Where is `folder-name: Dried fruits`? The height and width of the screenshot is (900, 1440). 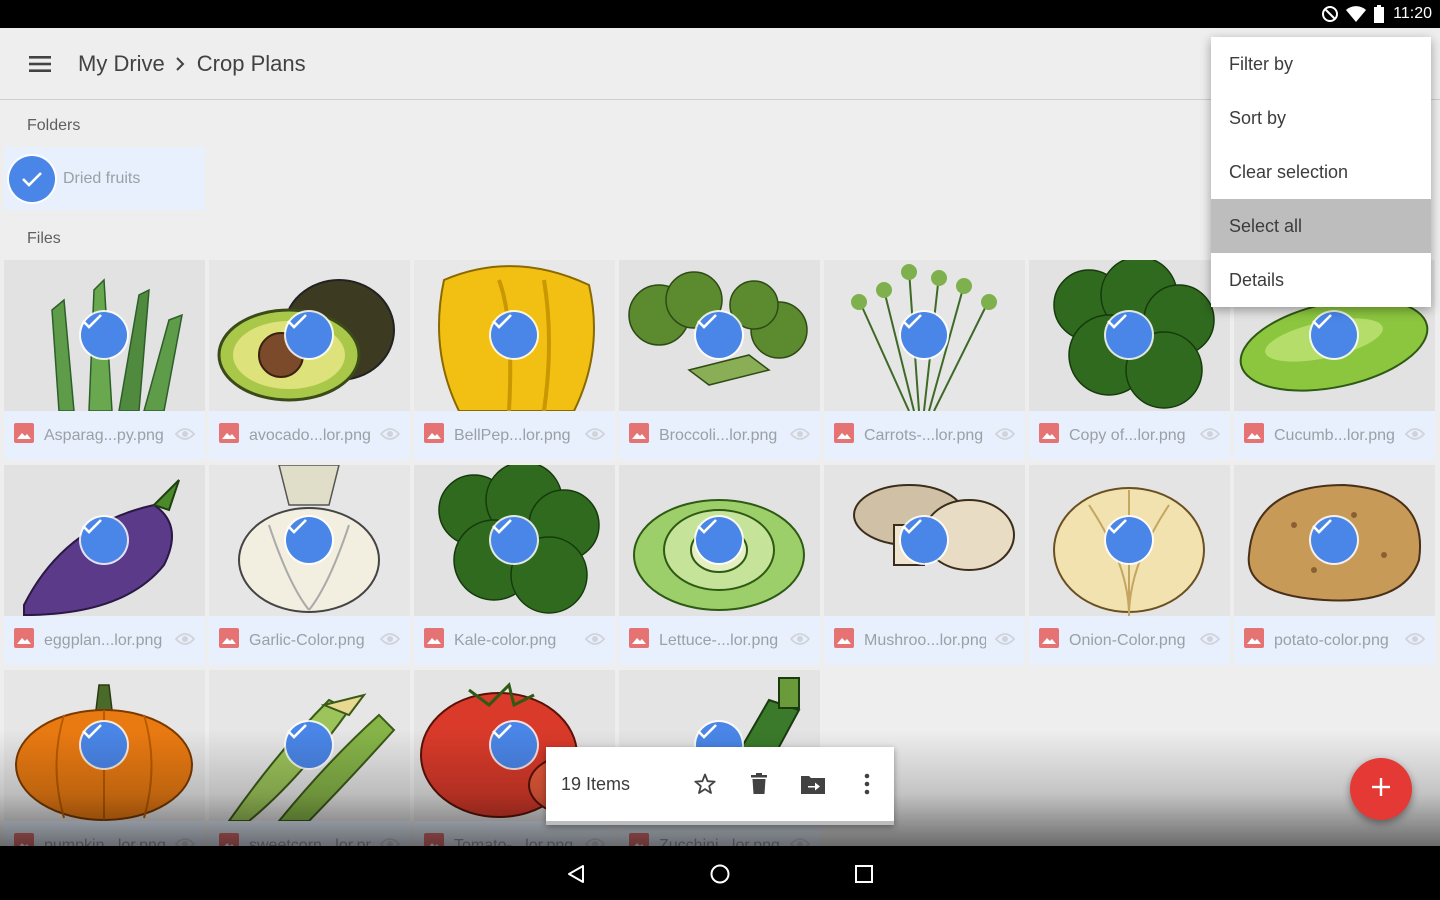
folder-name: Dried fruits is located at coordinates (102, 178).